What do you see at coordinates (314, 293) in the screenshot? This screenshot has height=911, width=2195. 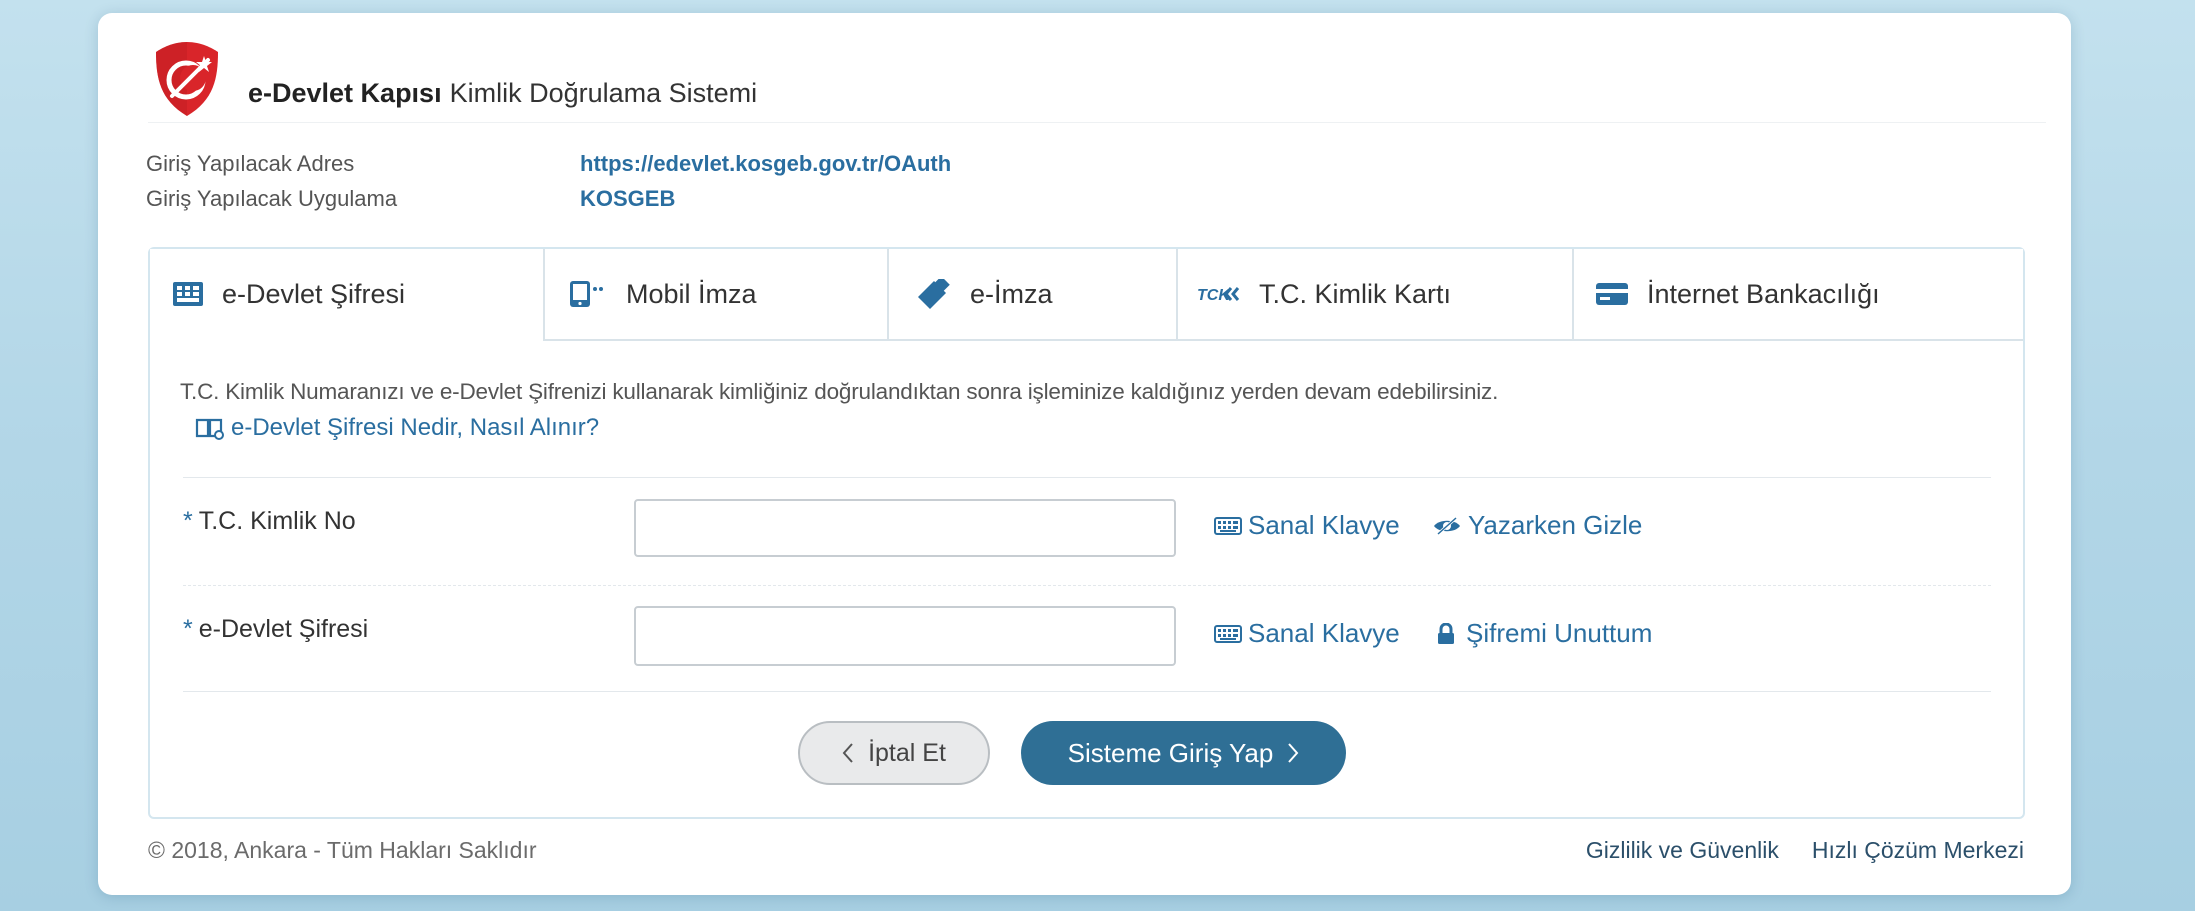 I see `tab-label: e-Devlet Şifresi` at bounding box center [314, 293].